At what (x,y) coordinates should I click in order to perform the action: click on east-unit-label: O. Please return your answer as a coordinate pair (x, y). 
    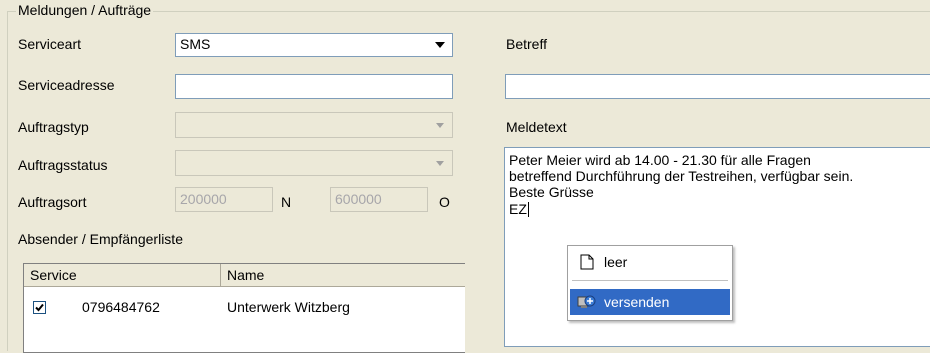
    Looking at the image, I should click on (444, 202).